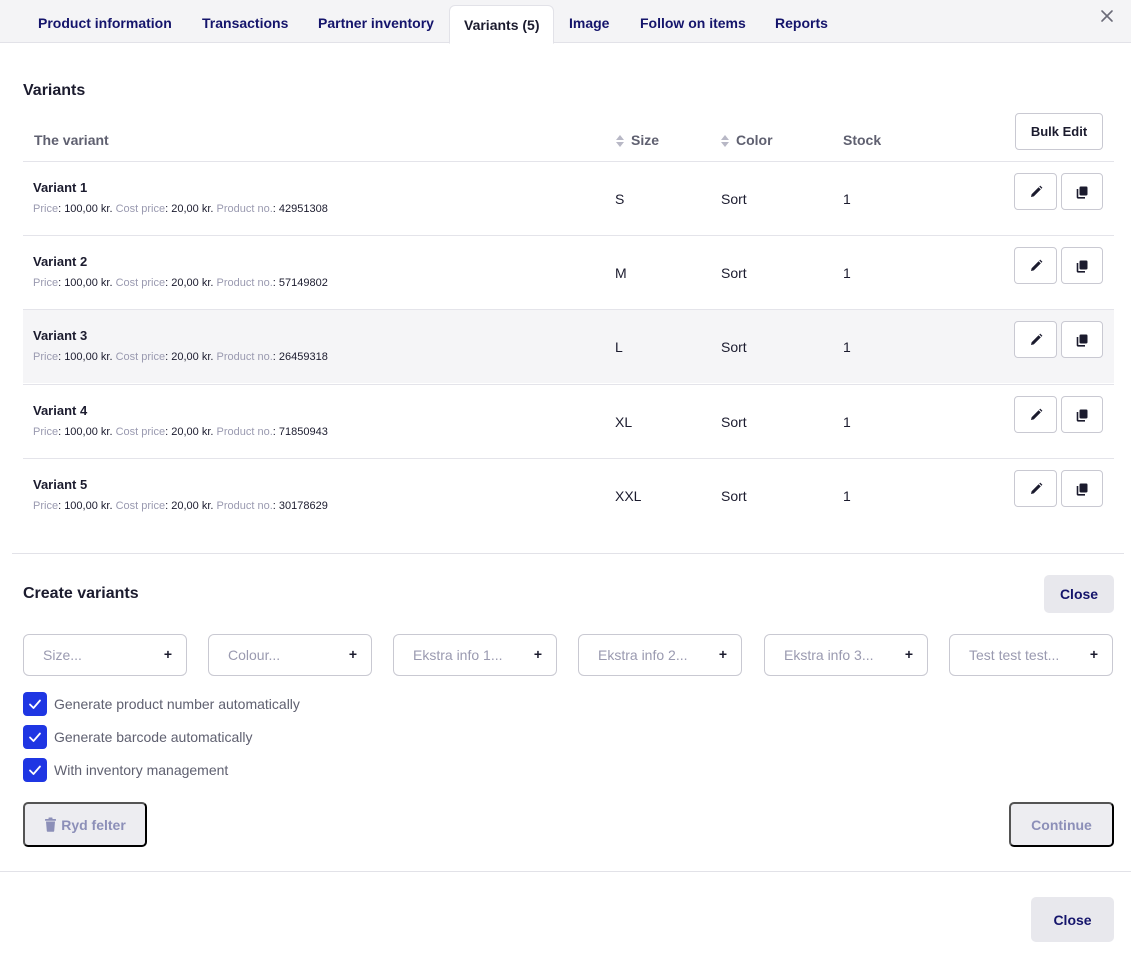 Image resolution: width=1131 pixels, height=960 pixels. I want to click on footer-divider, so click(565, 871).